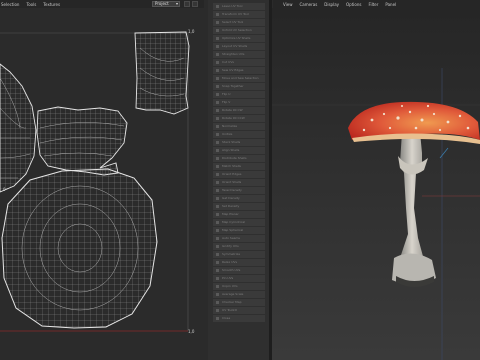  I want to click on tool-button: Distribute Shells, so click(239, 158).